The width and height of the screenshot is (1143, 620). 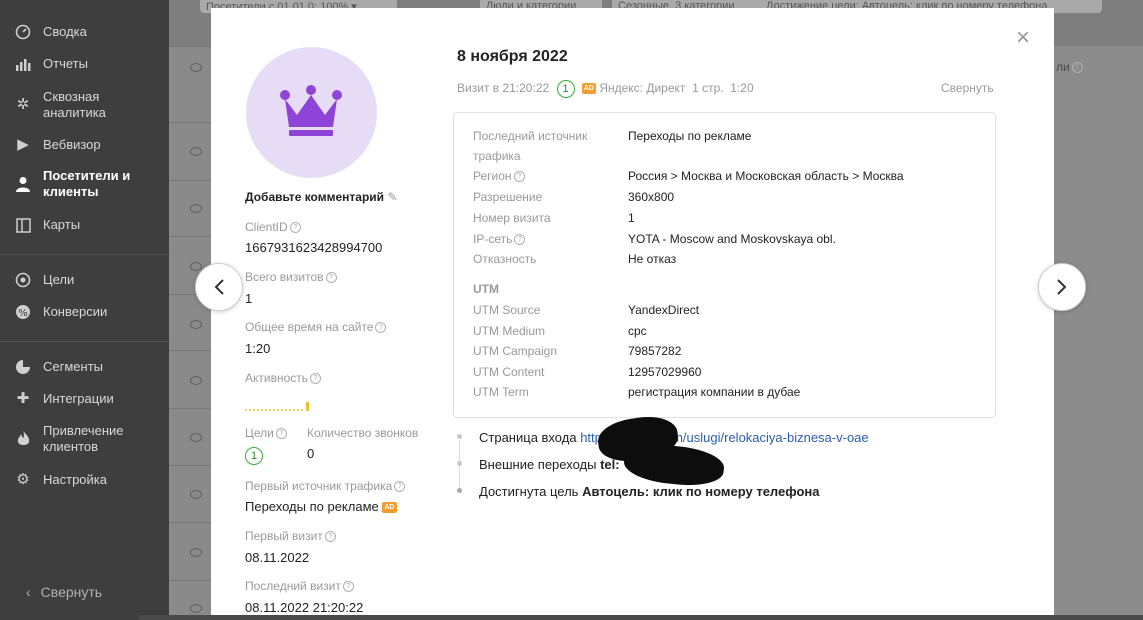 I want to click on sidebar-item-end-to-end-analytics: ✲ Сквозная аналитика, so click(x=84, y=105).